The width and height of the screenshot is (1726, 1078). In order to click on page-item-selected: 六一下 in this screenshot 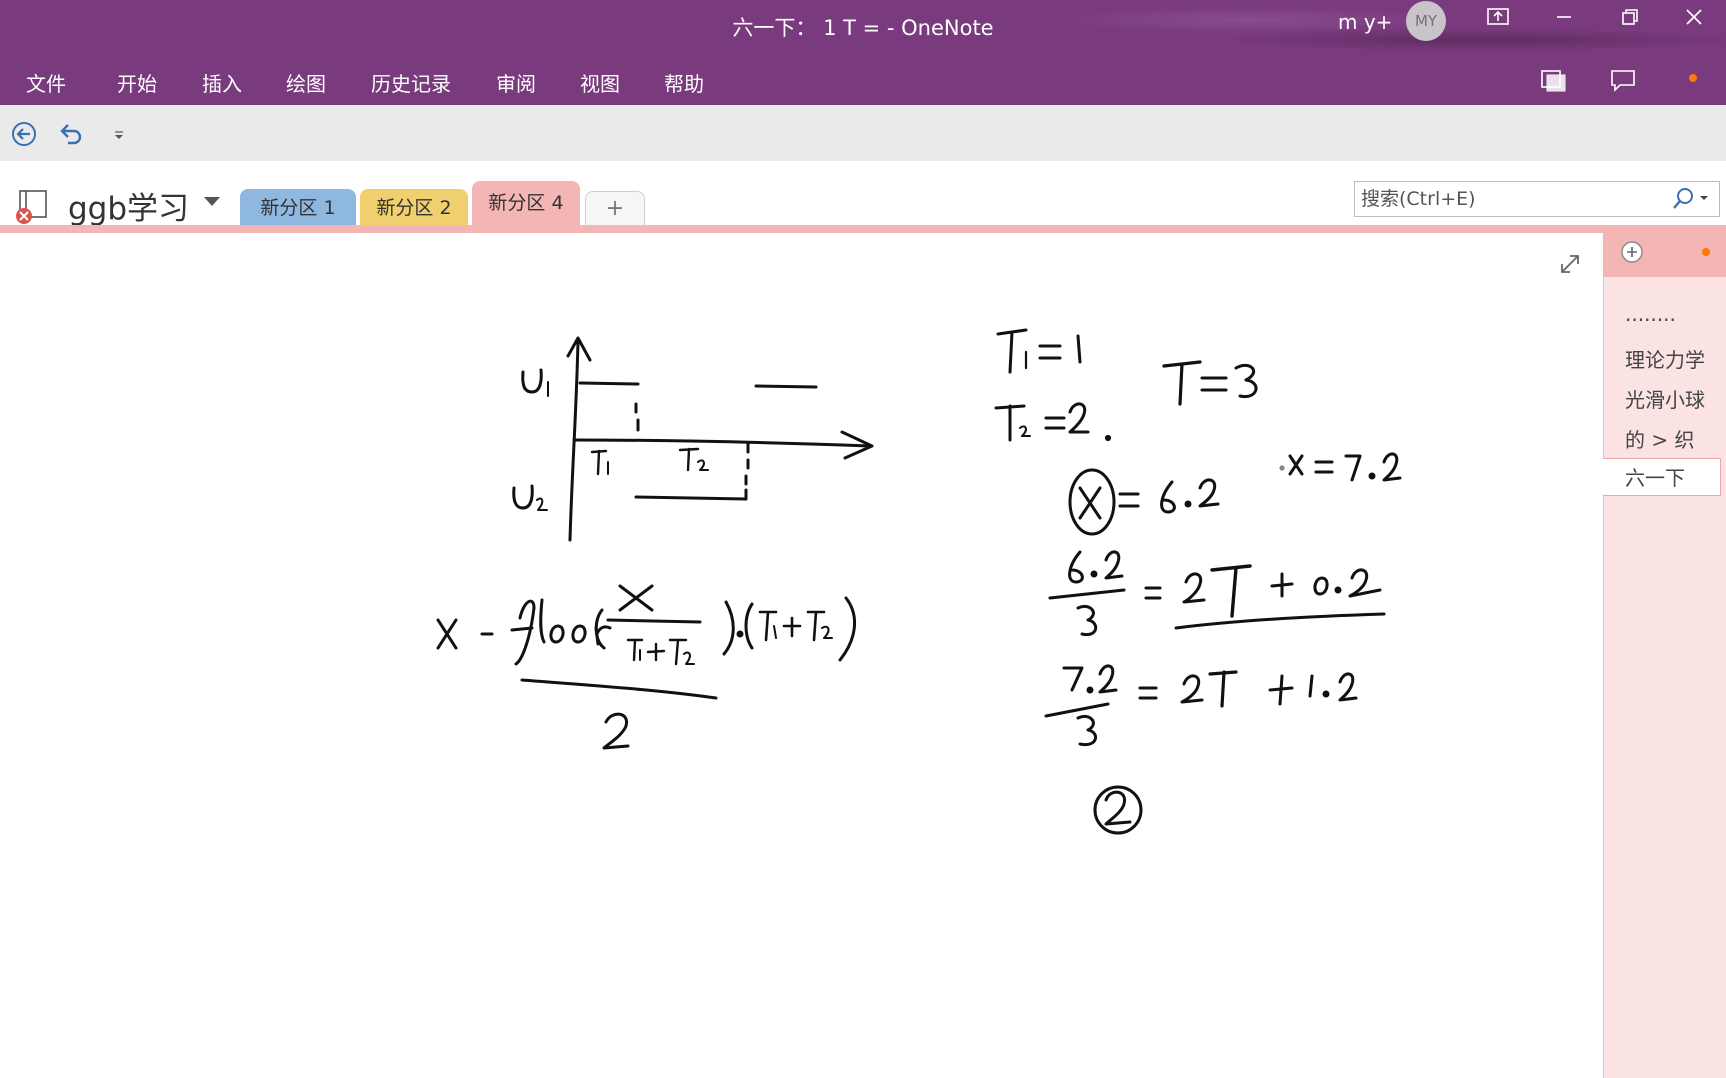, I will do `click(1662, 477)`.